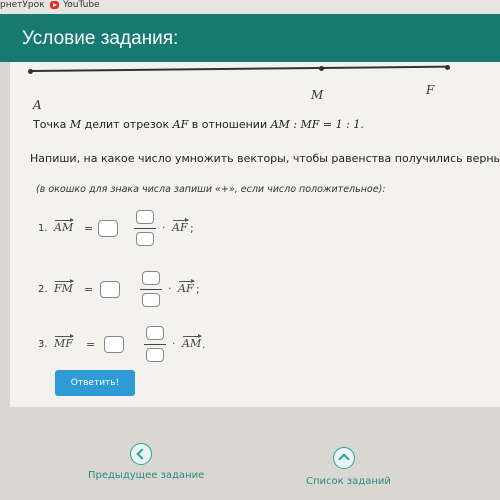 The image size is (500, 500). What do you see at coordinates (43, 344) in the screenshot?
I see `equation-number: 3.` at bounding box center [43, 344].